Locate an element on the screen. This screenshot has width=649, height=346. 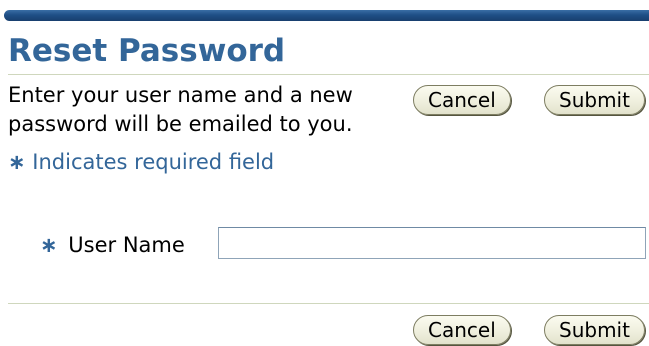
user-name-label: ∗ User Name is located at coordinates (112, 245).